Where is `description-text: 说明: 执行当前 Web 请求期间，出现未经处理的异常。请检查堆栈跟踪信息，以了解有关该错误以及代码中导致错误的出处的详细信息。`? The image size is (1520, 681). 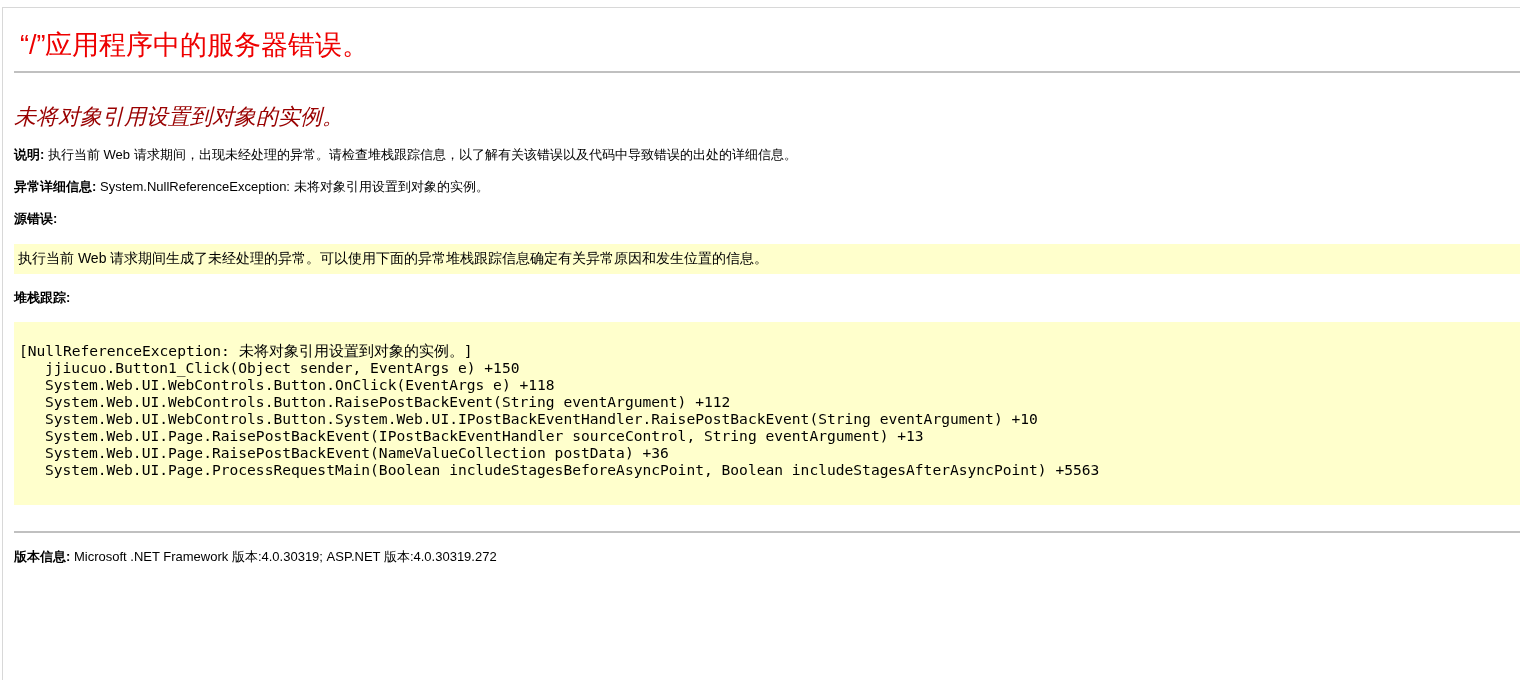
description-text: 说明: 执行当前 Web 请求期间，出现未经处理的异常。请检查堆栈跟踪信息，以了解有关该错误以及代码中导致错误的出处的详细信息。 is located at coordinates (406, 154).